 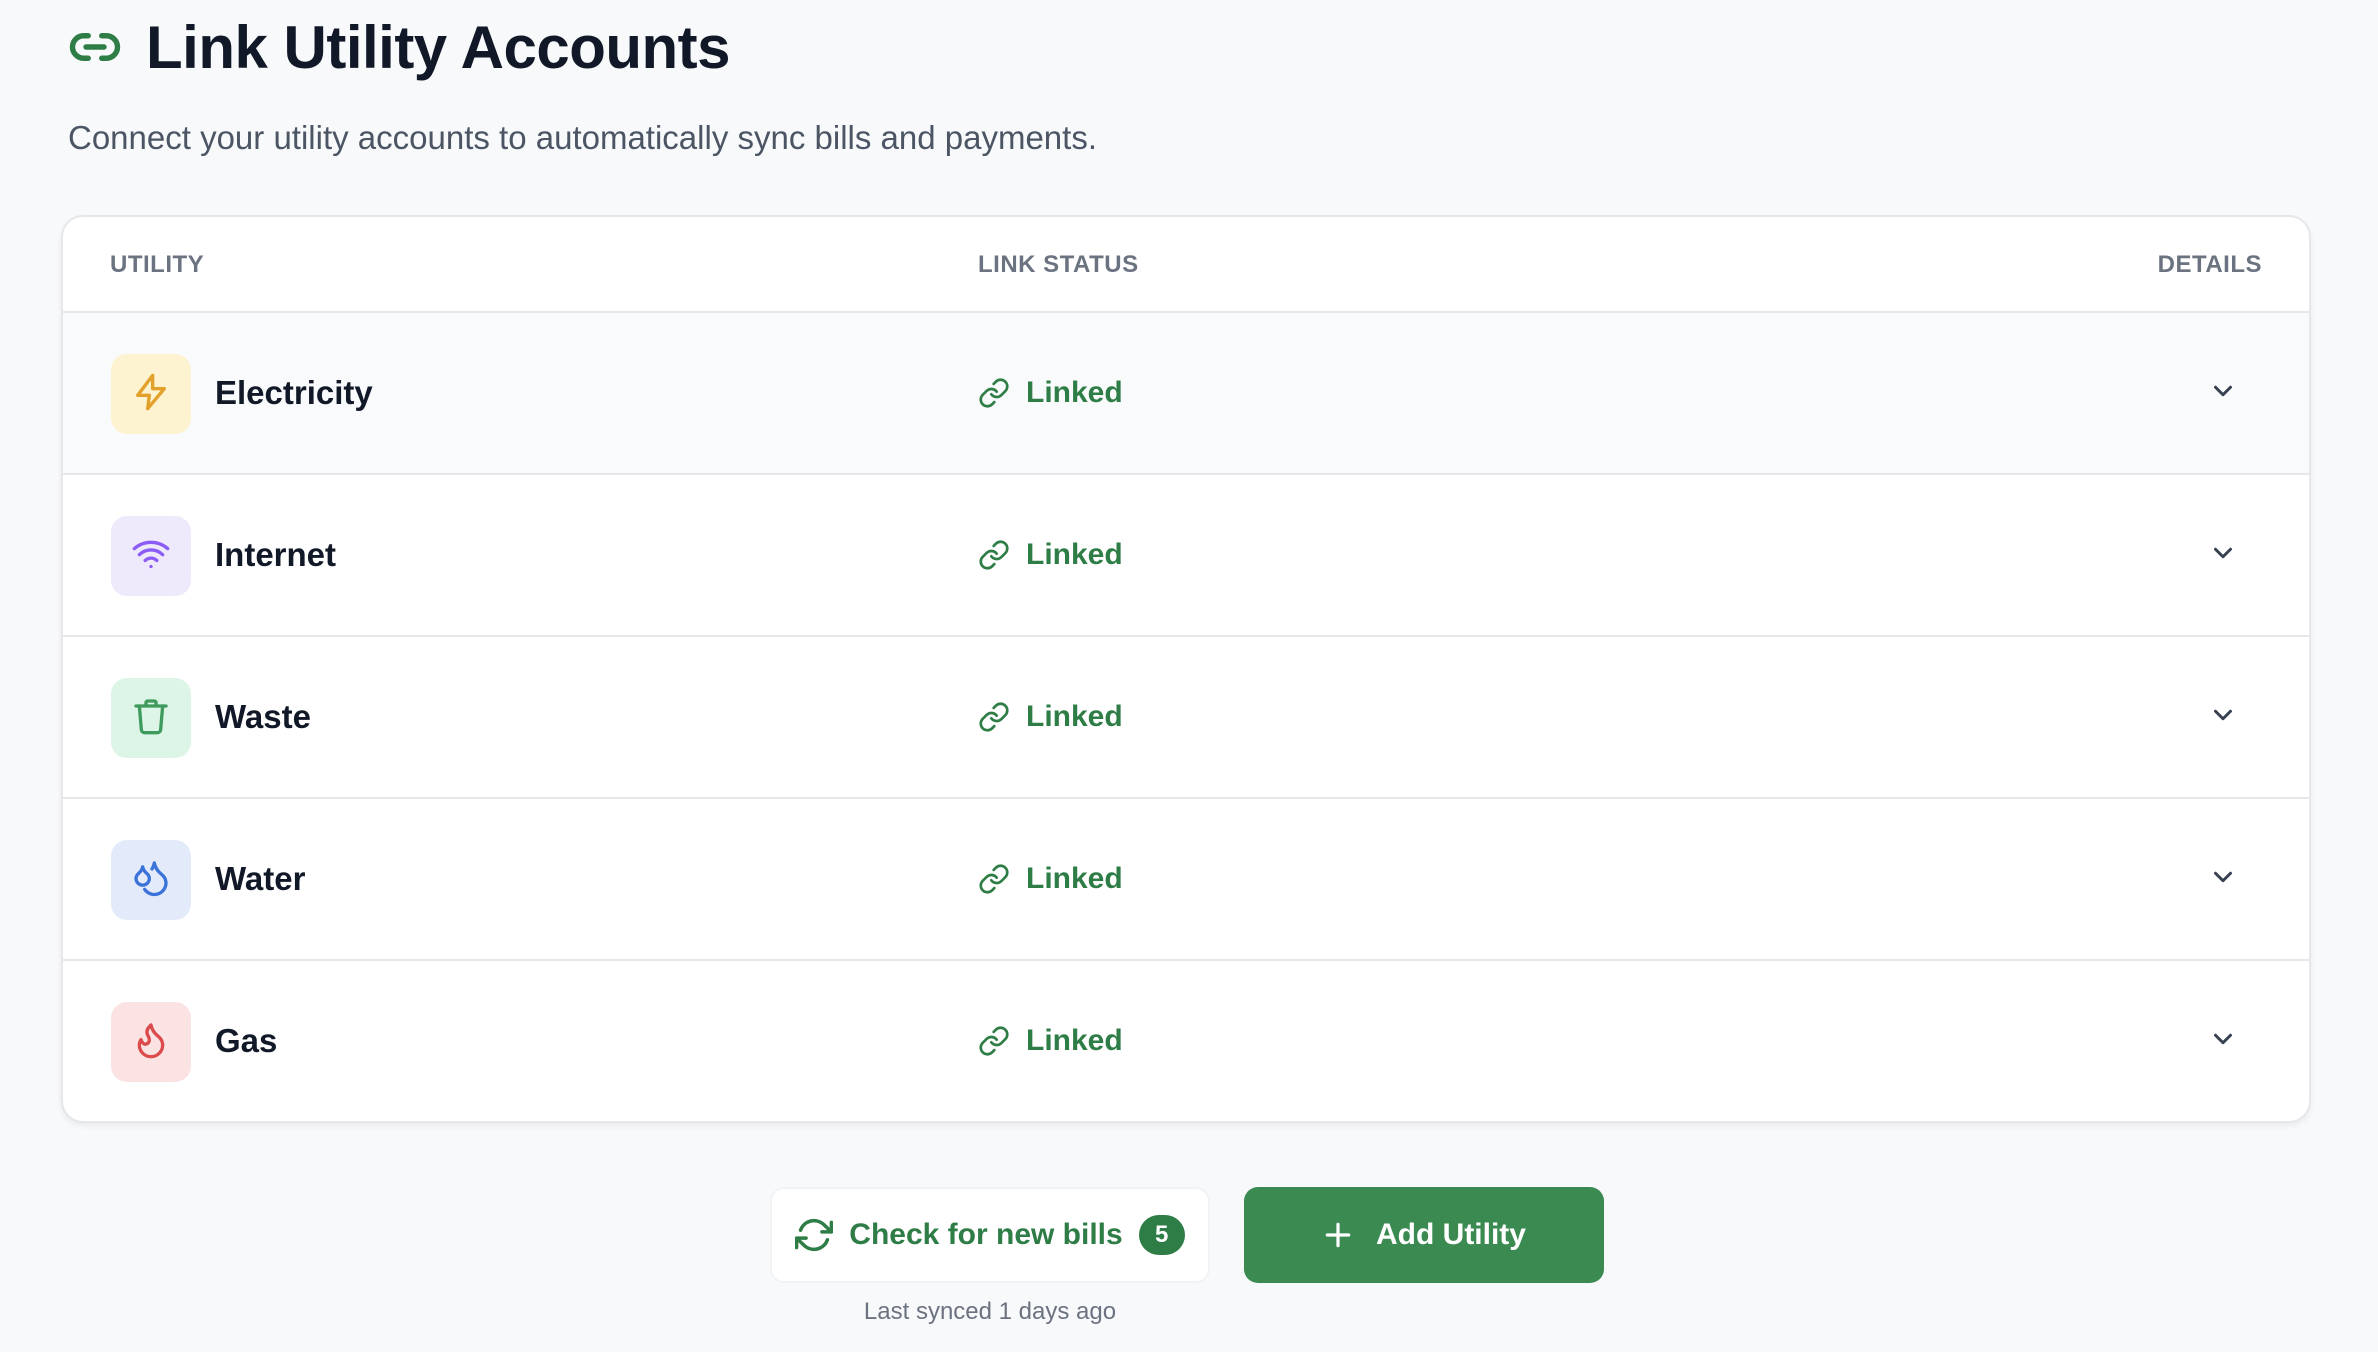 What do you see at coordinates (1186, 880) in the screenshot?
I see `table-row-water: Water Linked` at bounding box center [1186, 880].